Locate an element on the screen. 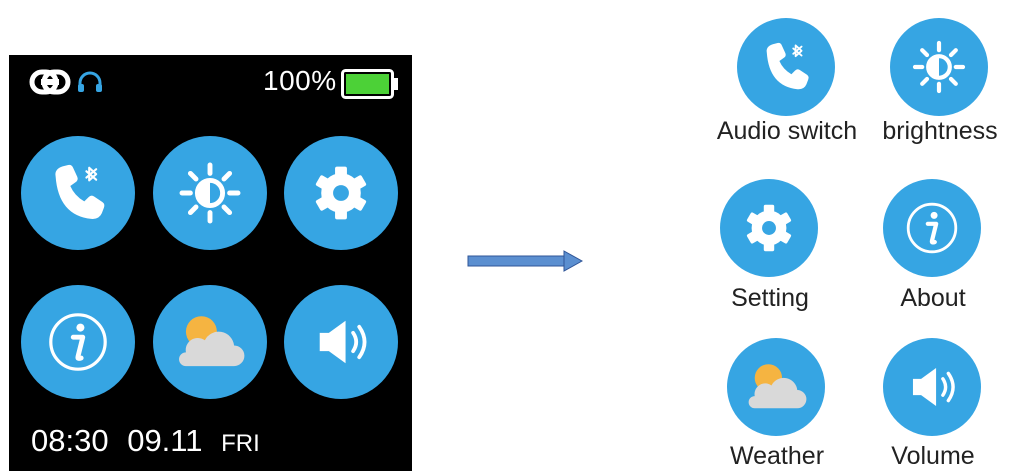 Image resolution: width=1010 pixels, height=471 pixels. brightness-button is located at coordinates (210, 193).